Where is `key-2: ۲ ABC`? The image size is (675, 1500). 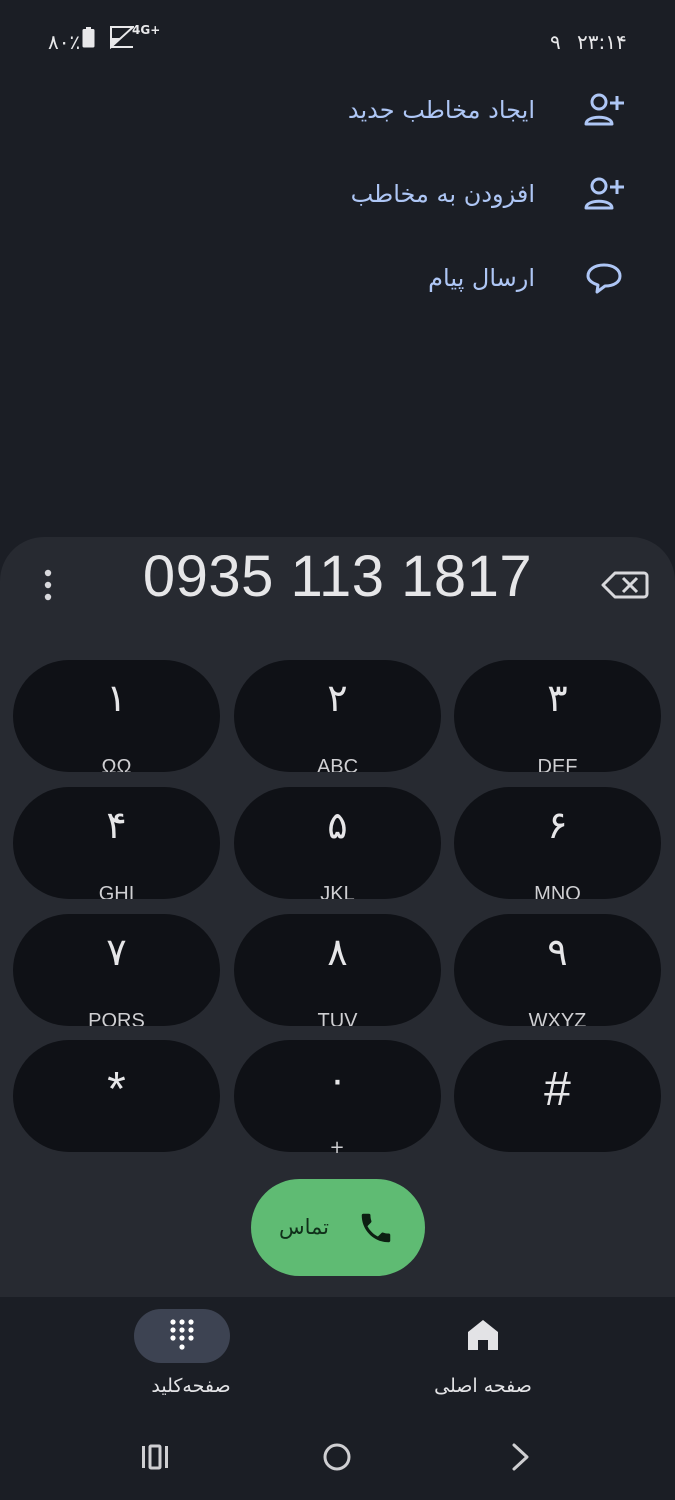 key-2: ۲ ABC is located at coordinates (337, 716).